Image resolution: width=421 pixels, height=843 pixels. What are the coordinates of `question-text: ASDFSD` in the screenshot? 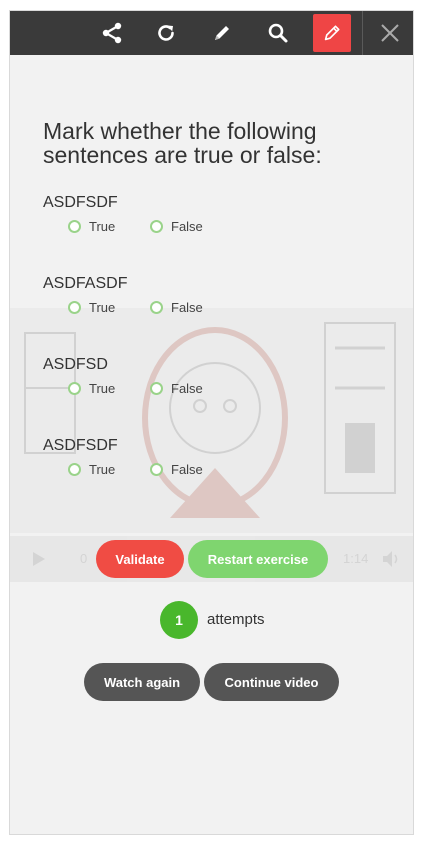 It's located at (75, 364).